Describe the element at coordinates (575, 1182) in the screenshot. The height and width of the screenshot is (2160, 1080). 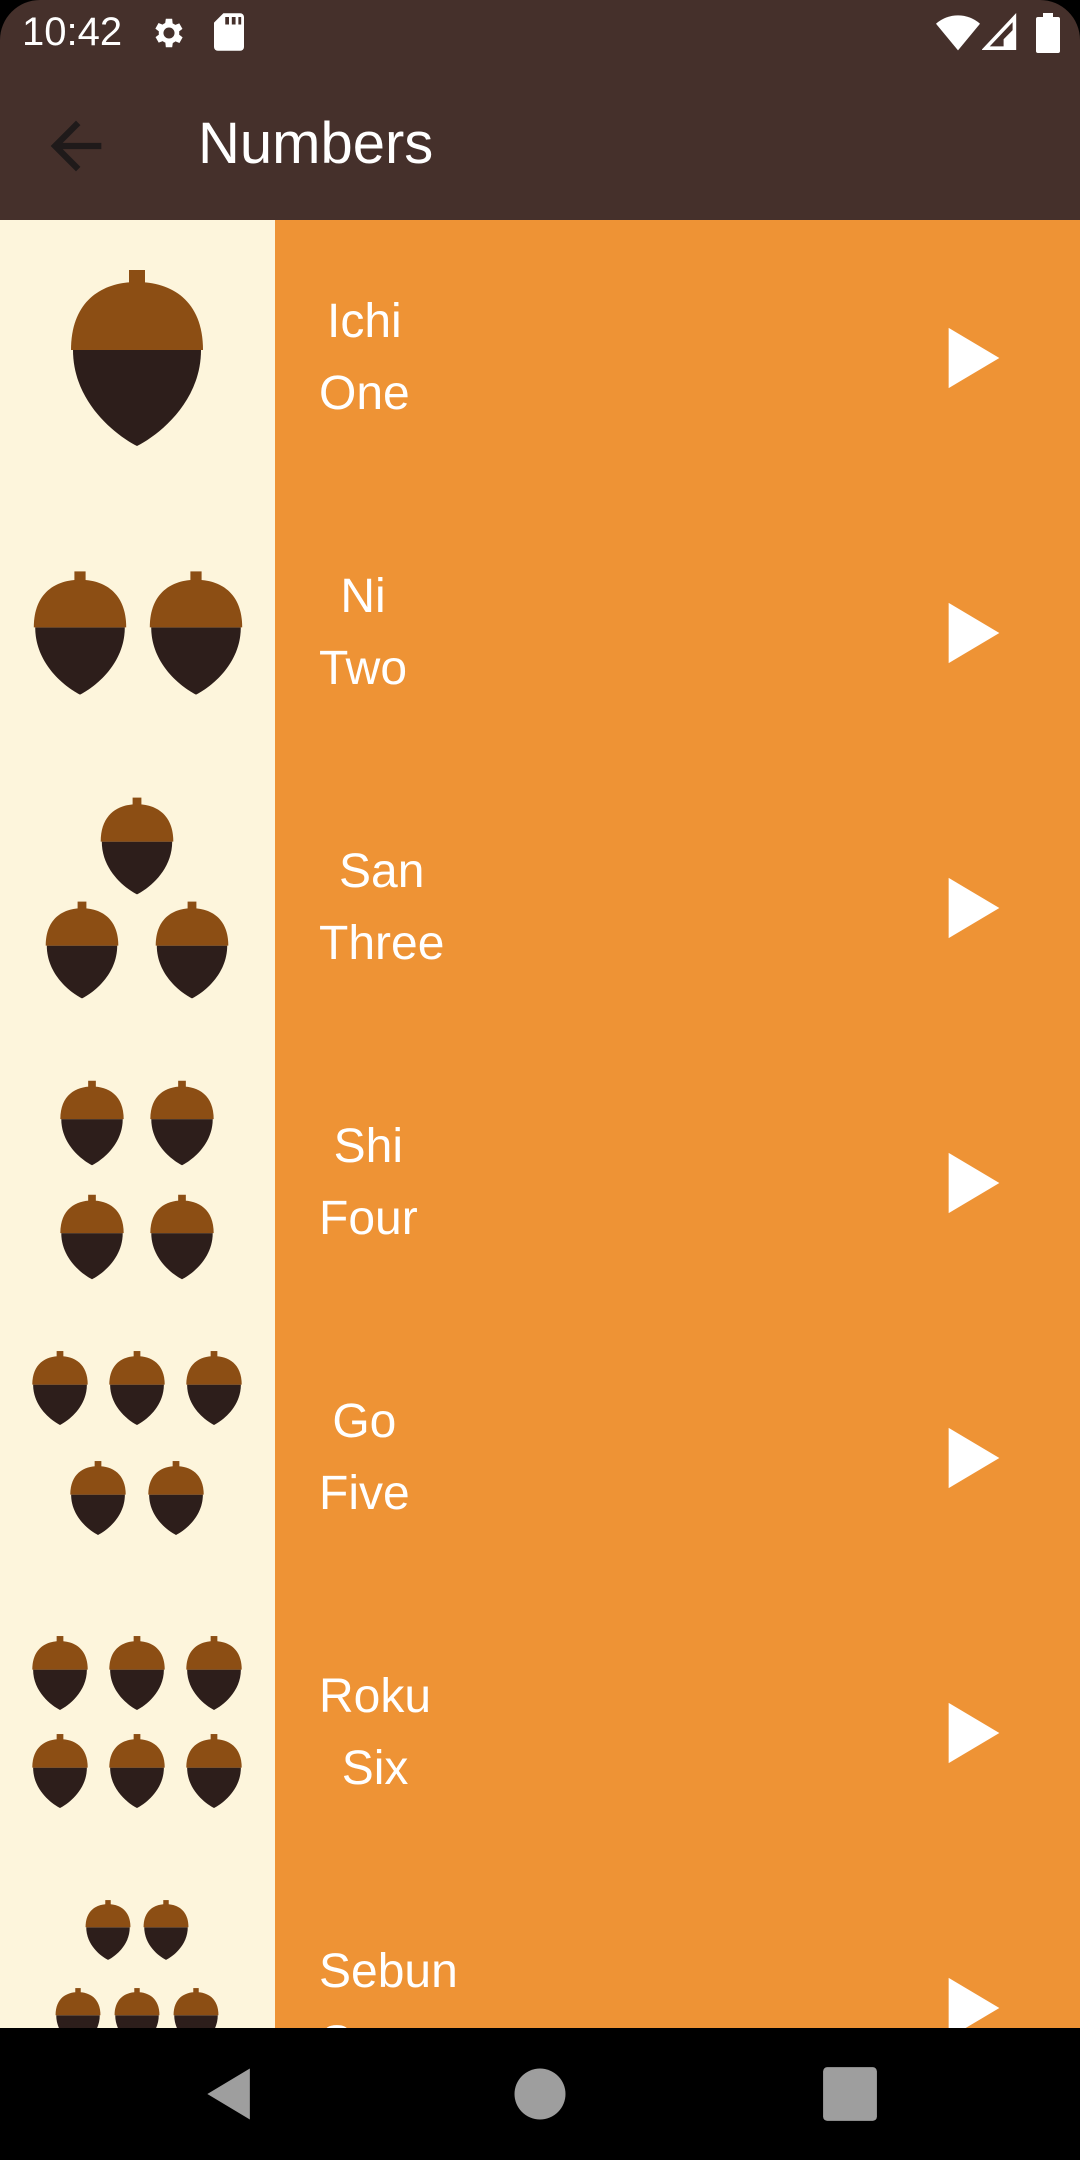
I see `word-text-container: Shi Four` at that location.